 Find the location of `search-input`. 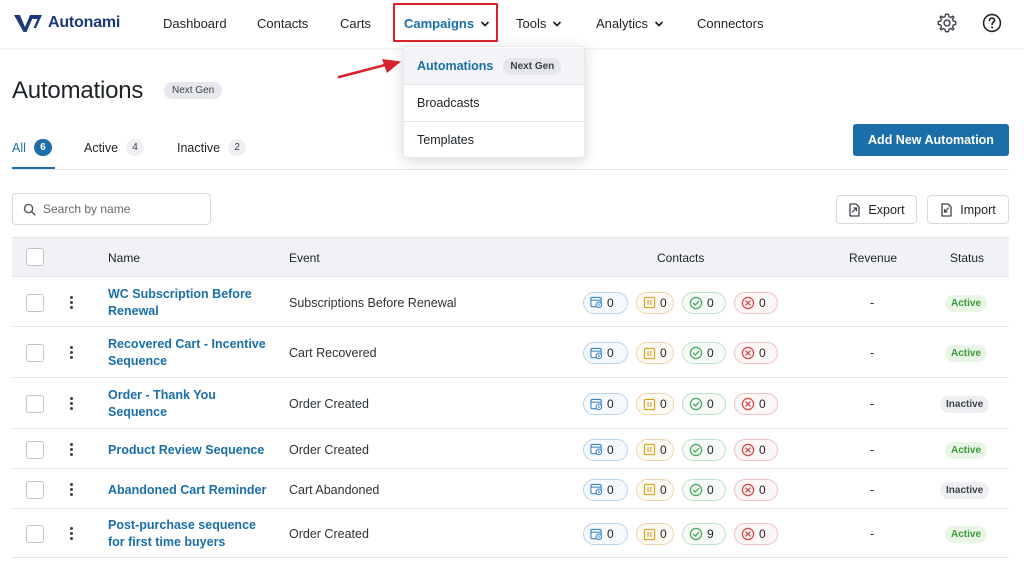

search-input is located at coordinates (118, 209).